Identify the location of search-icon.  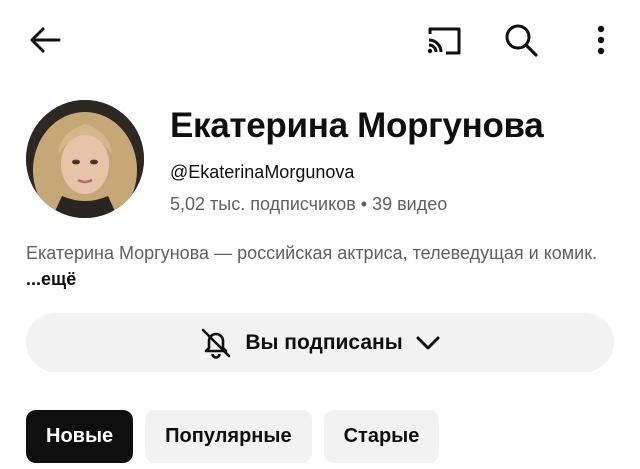
(521, 40).